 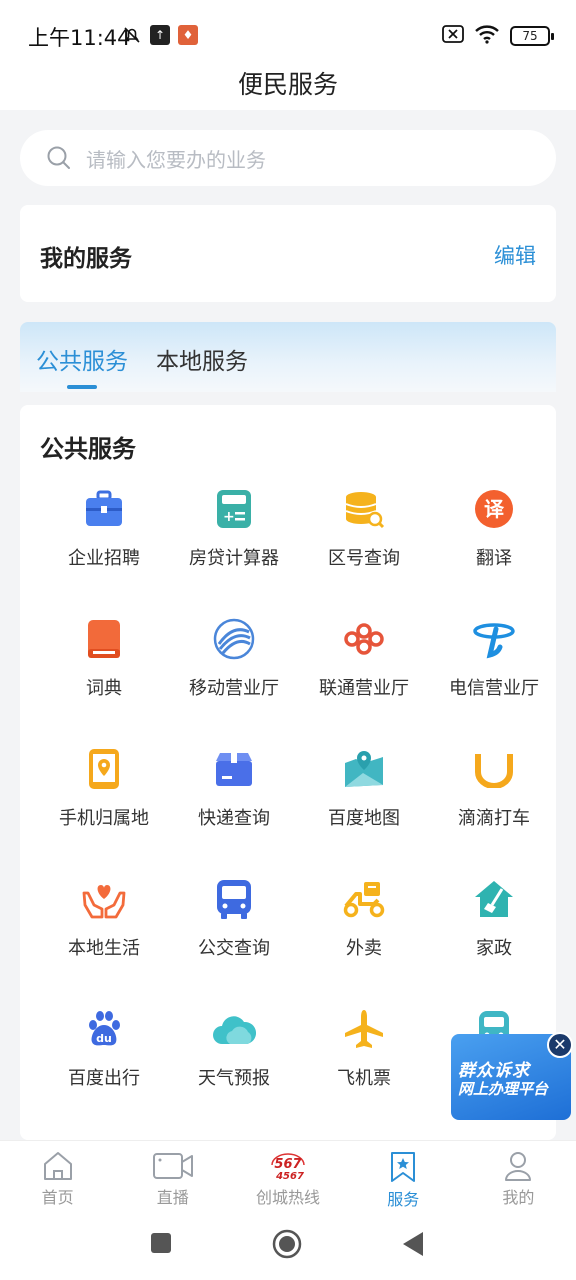 What do you see at coordinates (79, 38) in the screenshot?
I see `status-time: 上午11:44` at bounding box center [79, 38].